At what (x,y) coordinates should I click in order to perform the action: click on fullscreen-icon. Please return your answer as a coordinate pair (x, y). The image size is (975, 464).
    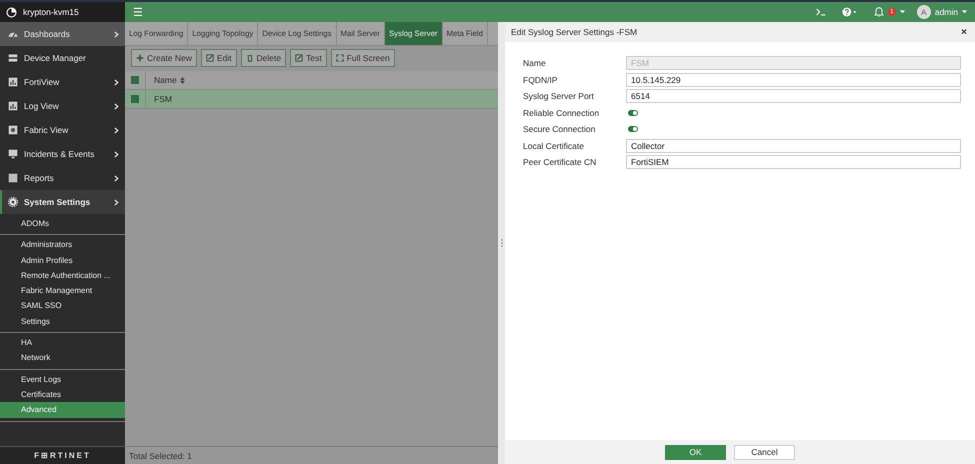
    Looking at the image, I should click on (340, 58).